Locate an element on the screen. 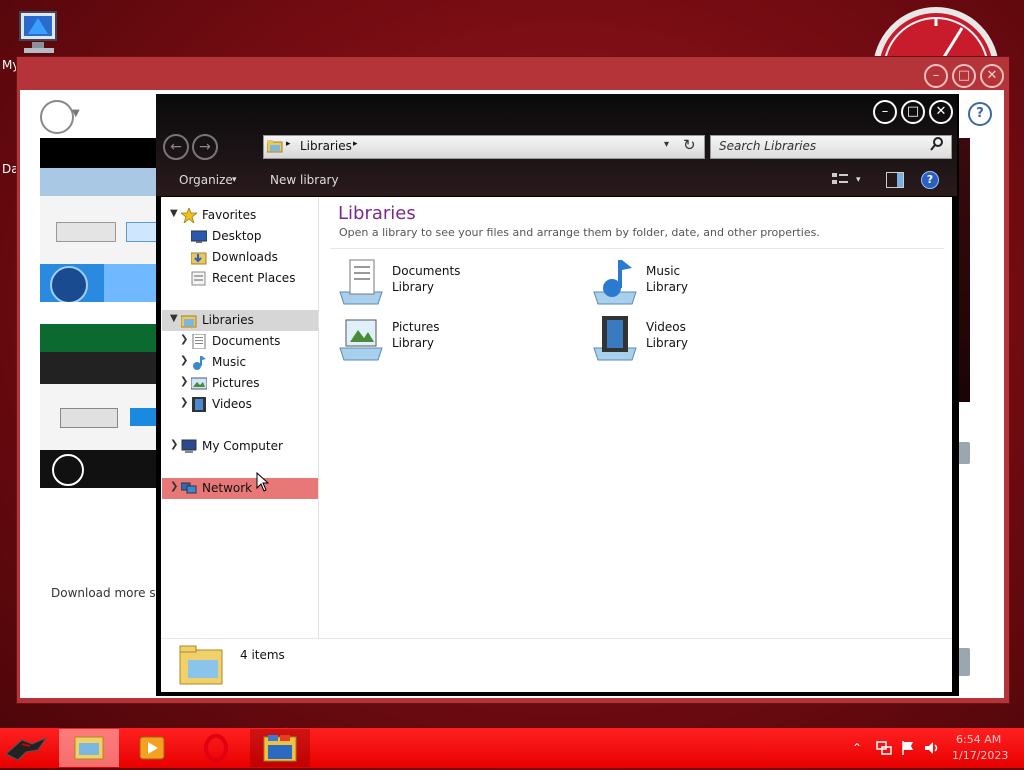 This screenshot has height=770, width=1024. my-computer-desktop-icon is located at coordinates (40, 33).